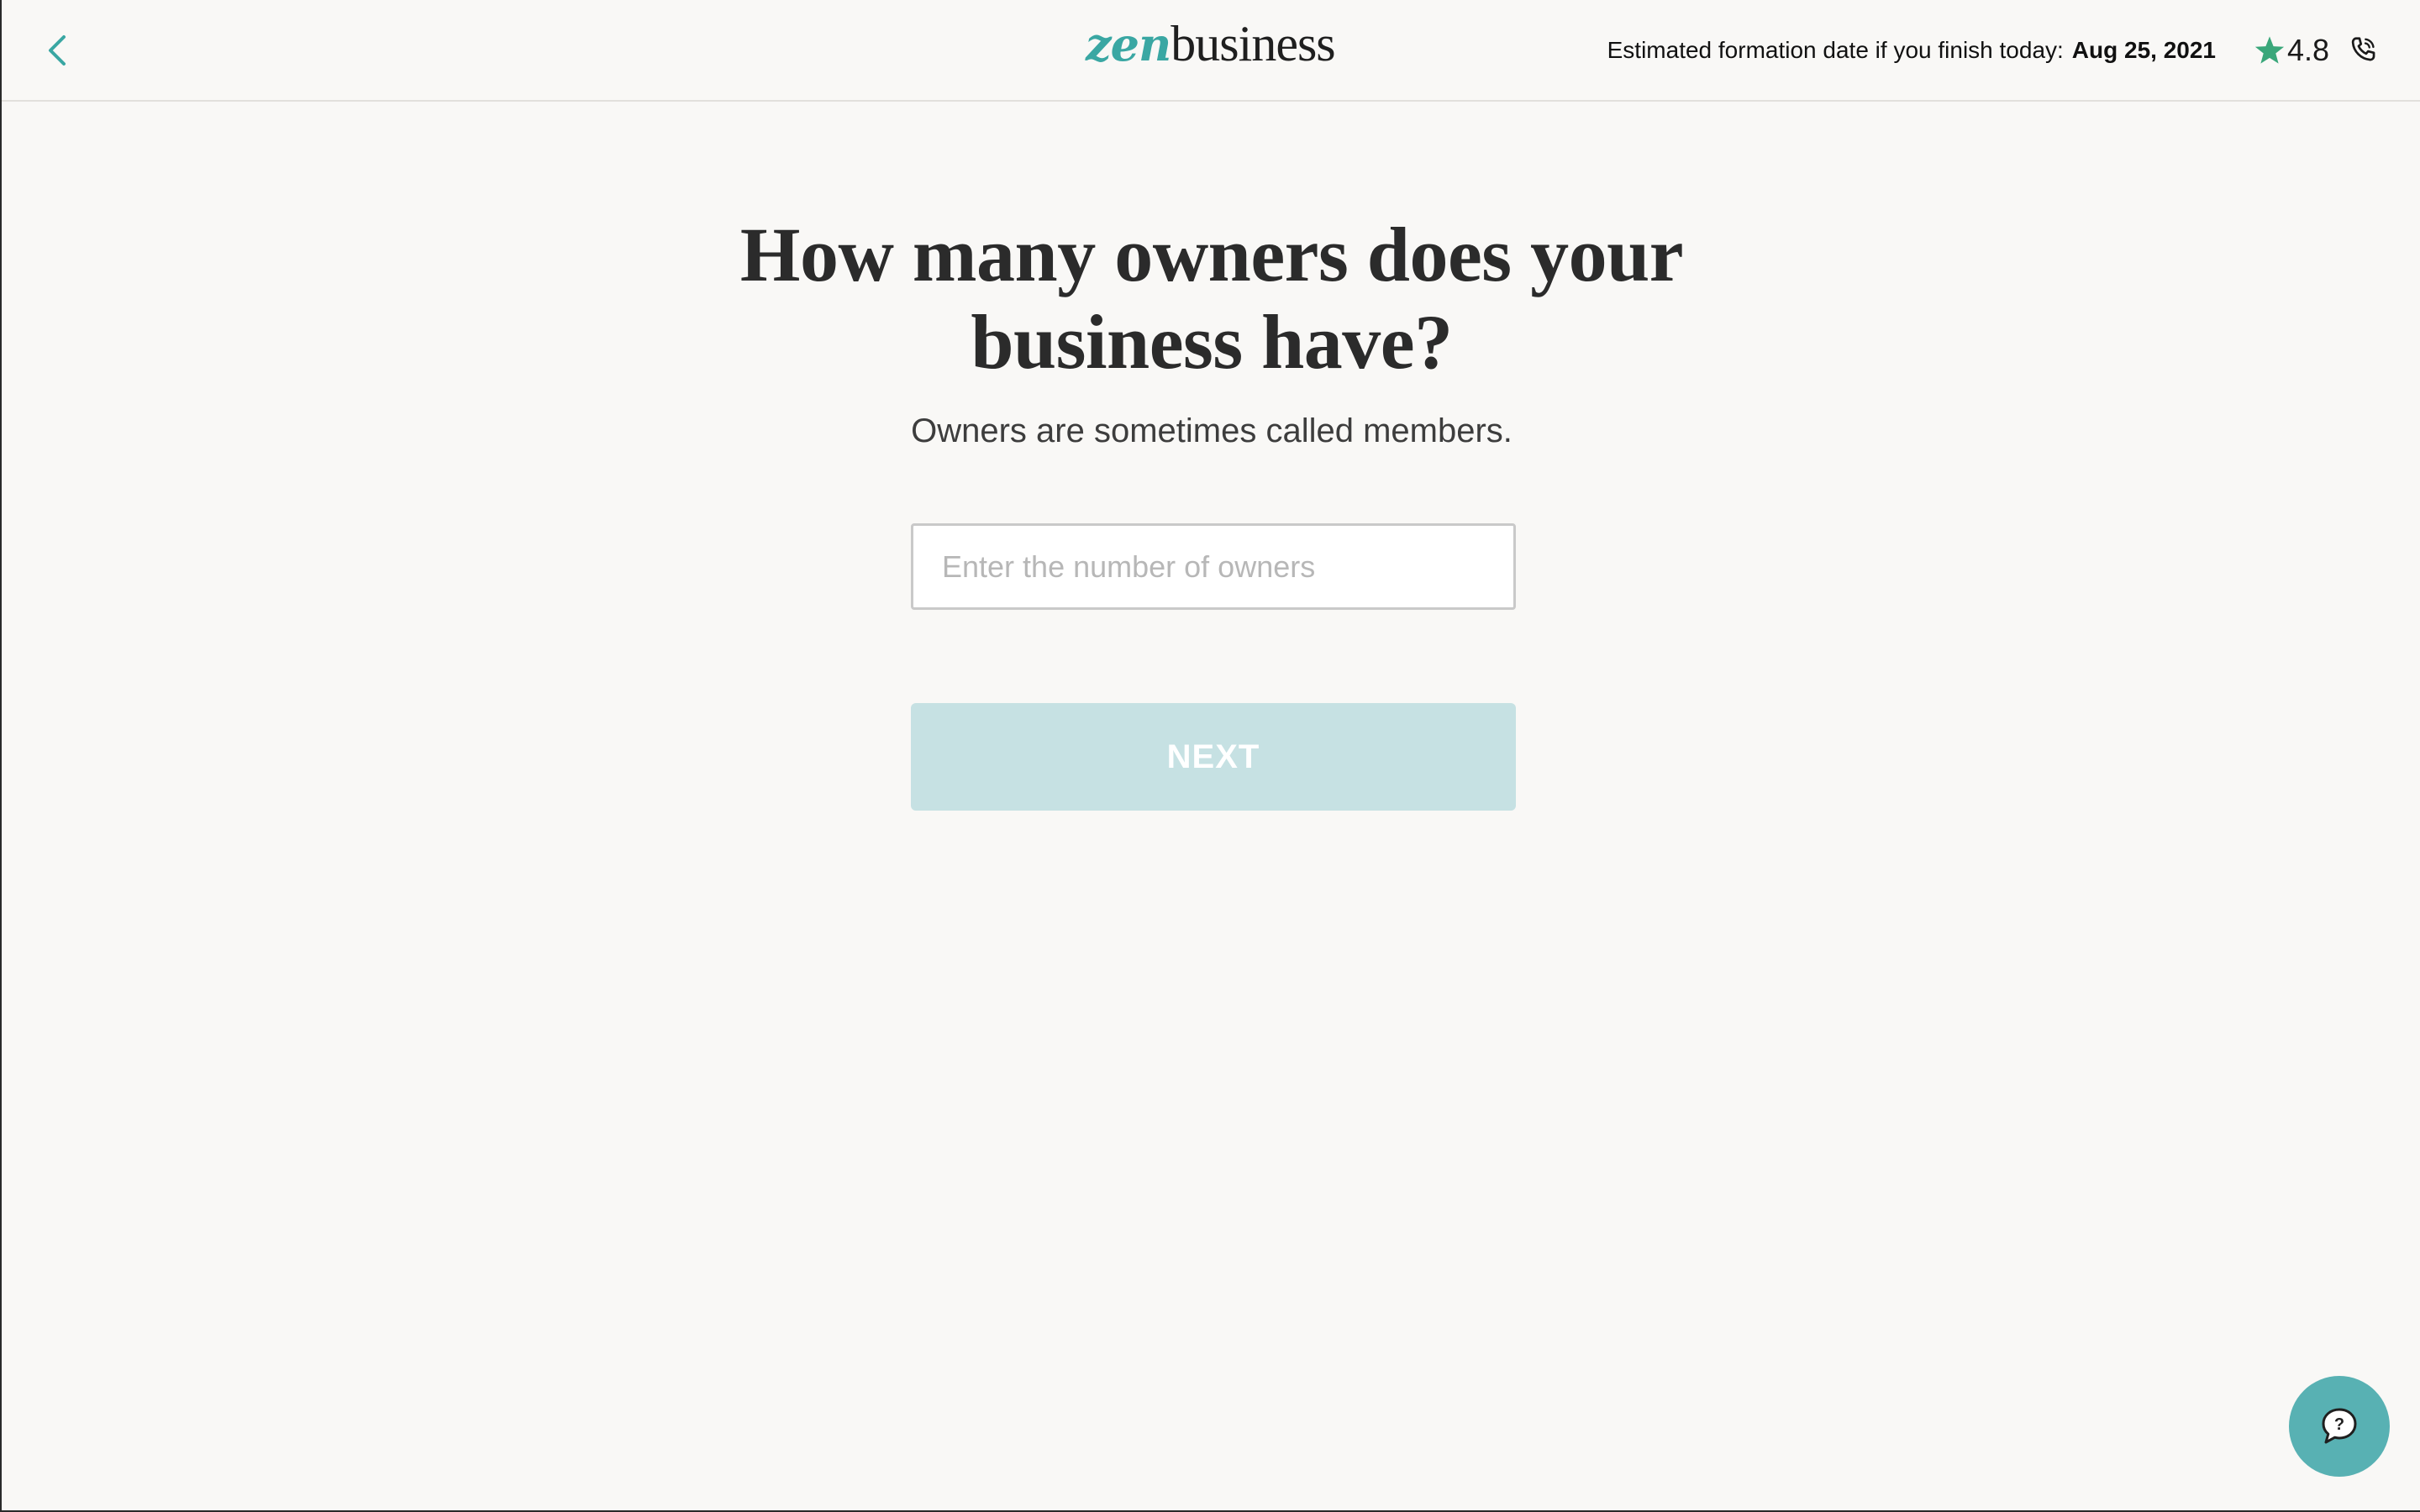 The height and width of the screenshot is (1512, 2420). What do you see at coordinates (1253, 43) in the screenshot?
I see `logo-business-text: business` at bounding box center [1253, 43].